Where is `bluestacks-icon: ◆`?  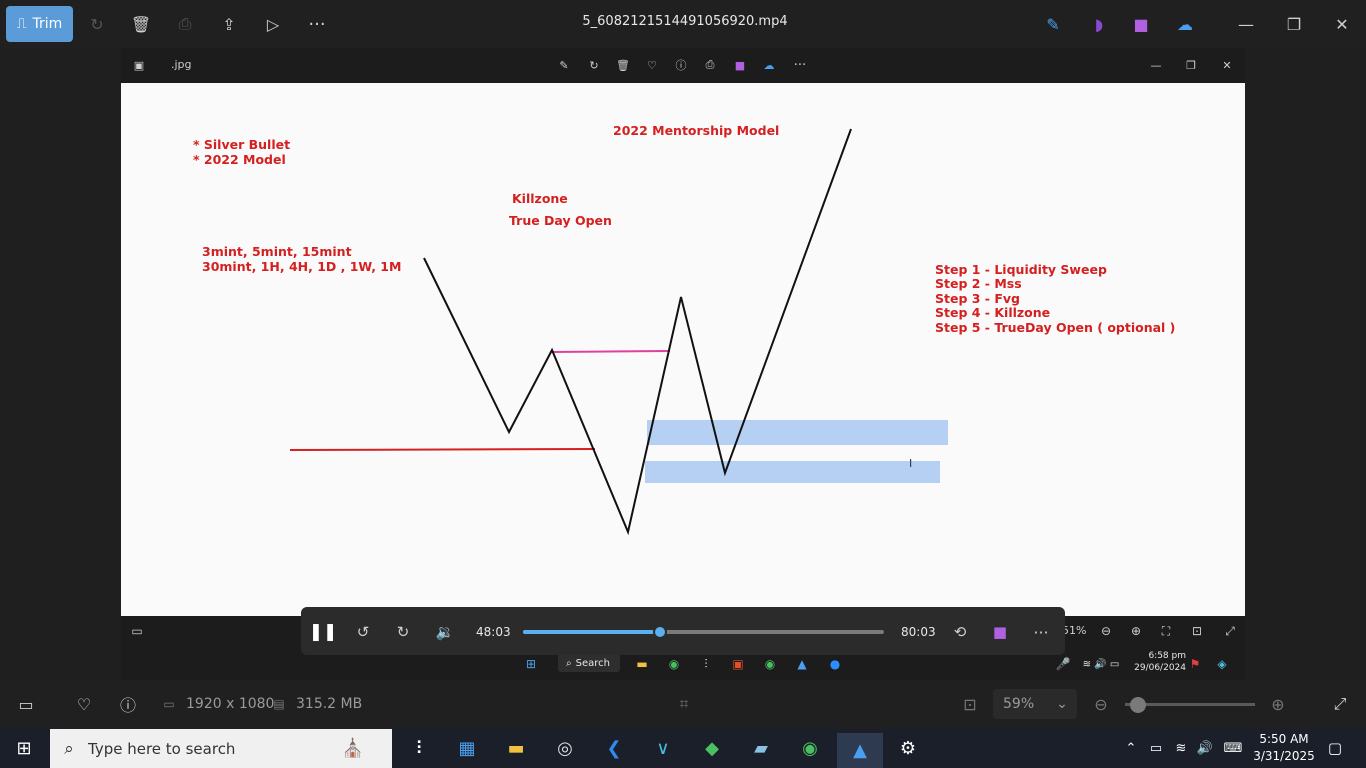
bluestacks-icon: ◆ is located at coordinates (712, 748).